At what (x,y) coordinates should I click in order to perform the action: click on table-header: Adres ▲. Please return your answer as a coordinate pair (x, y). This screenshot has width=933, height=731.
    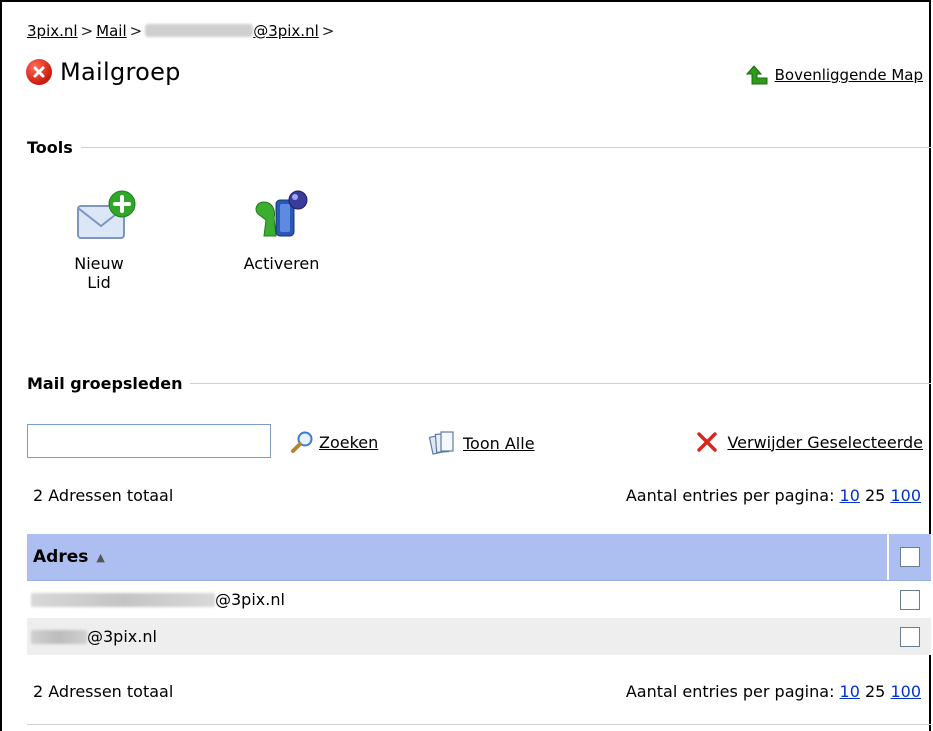
    Looking at the image, I should click on (479, 557).